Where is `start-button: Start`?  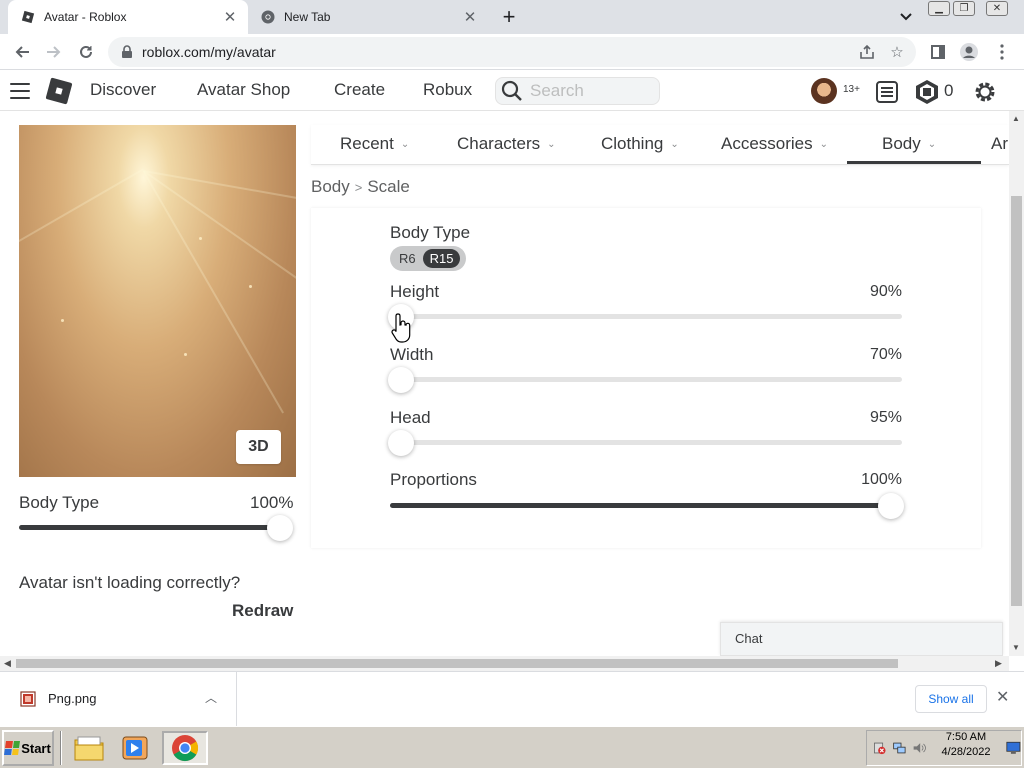 start-button: Start is located at coordinates (28, 748).